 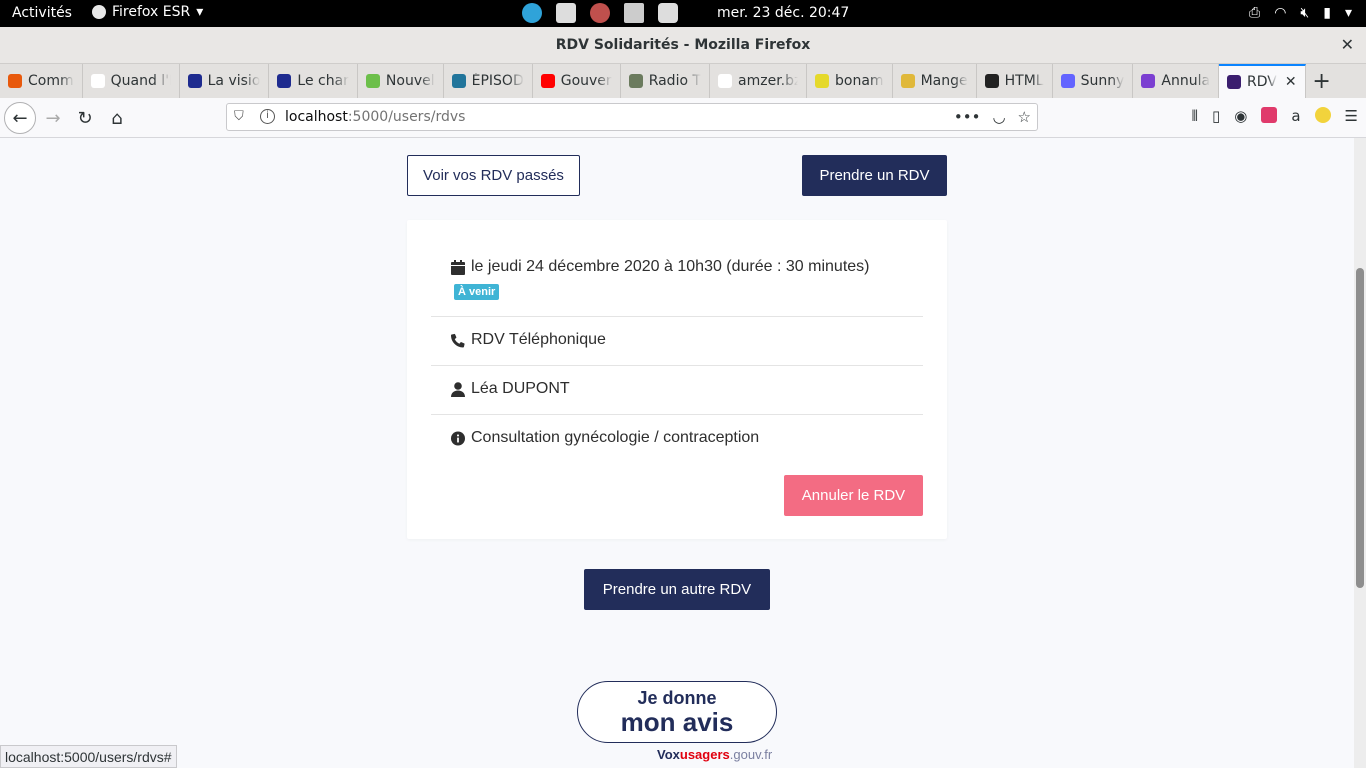 I want to click on tab-label: RDV, so click(x=1262, y=82).